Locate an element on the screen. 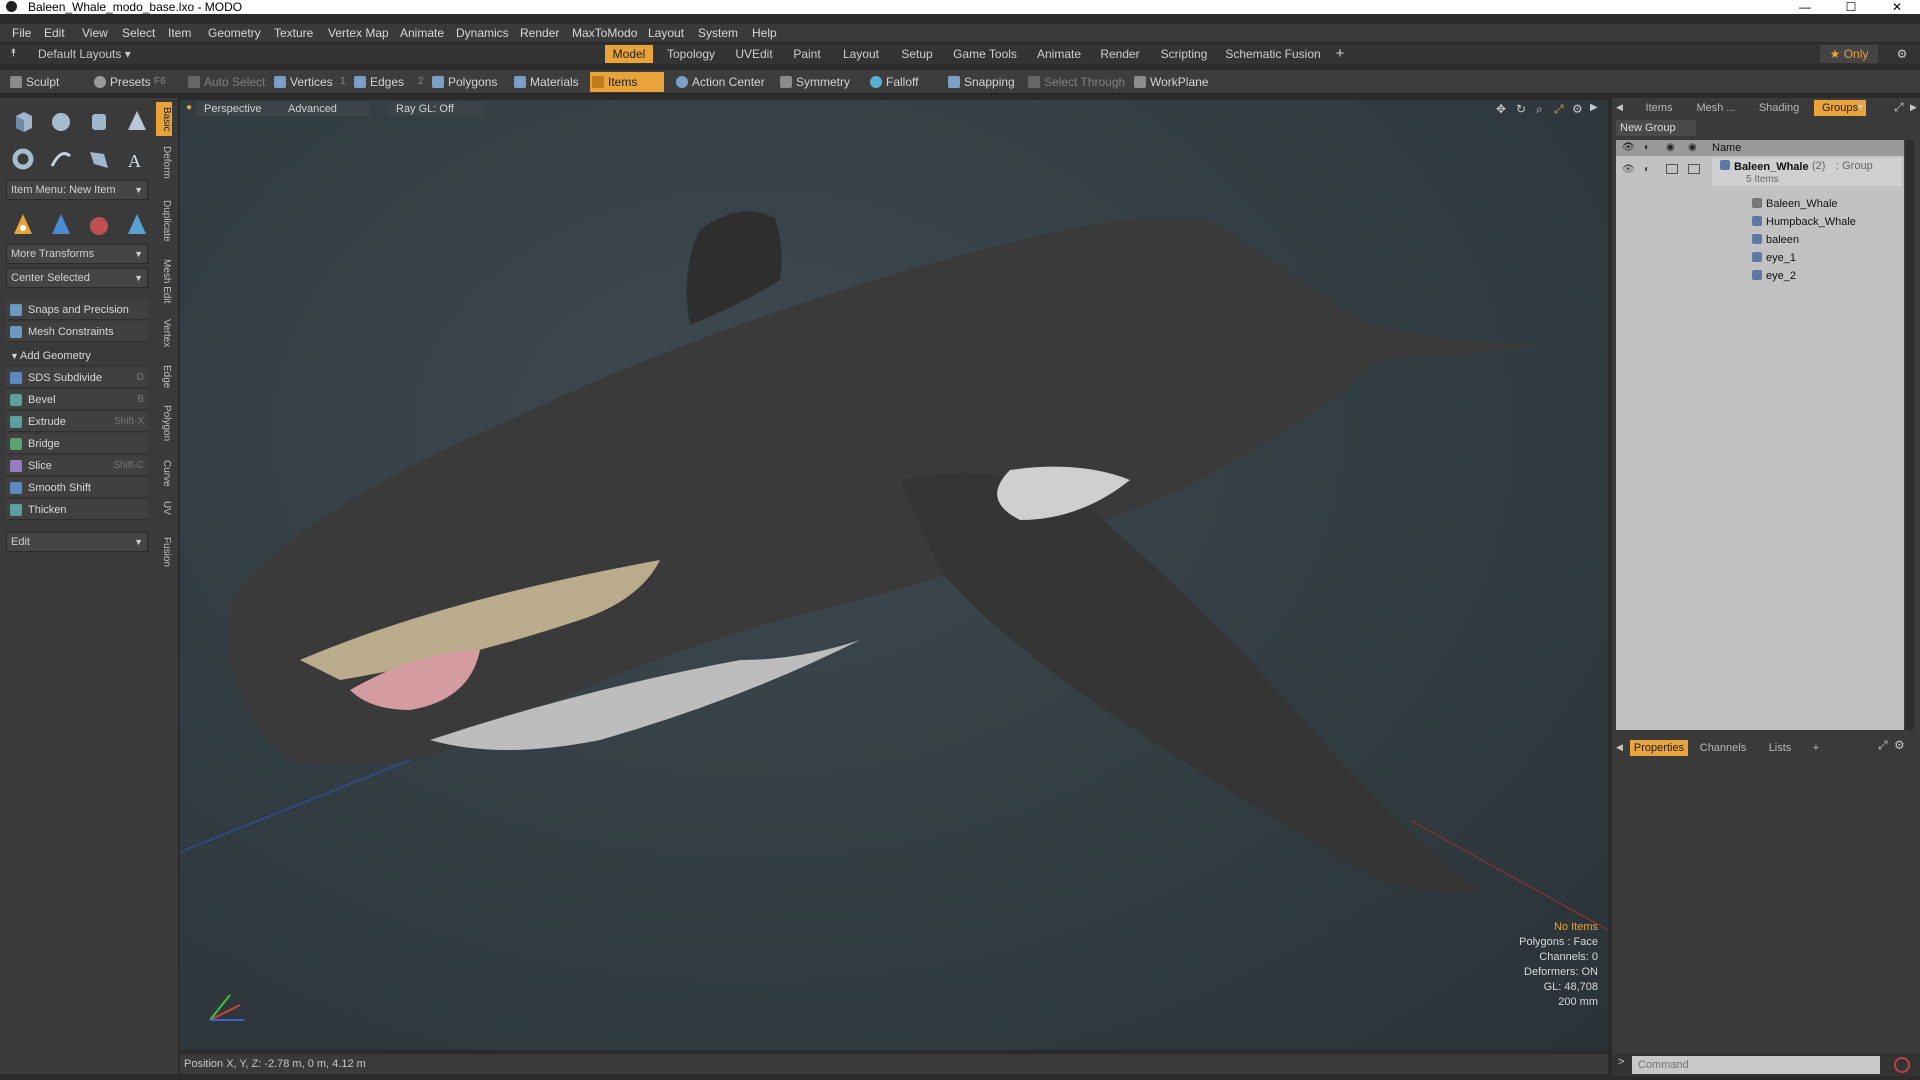 The width and height of the screenshot is (1920, 1080). falloff-button: Falloff is located at coordinates (893, 82).